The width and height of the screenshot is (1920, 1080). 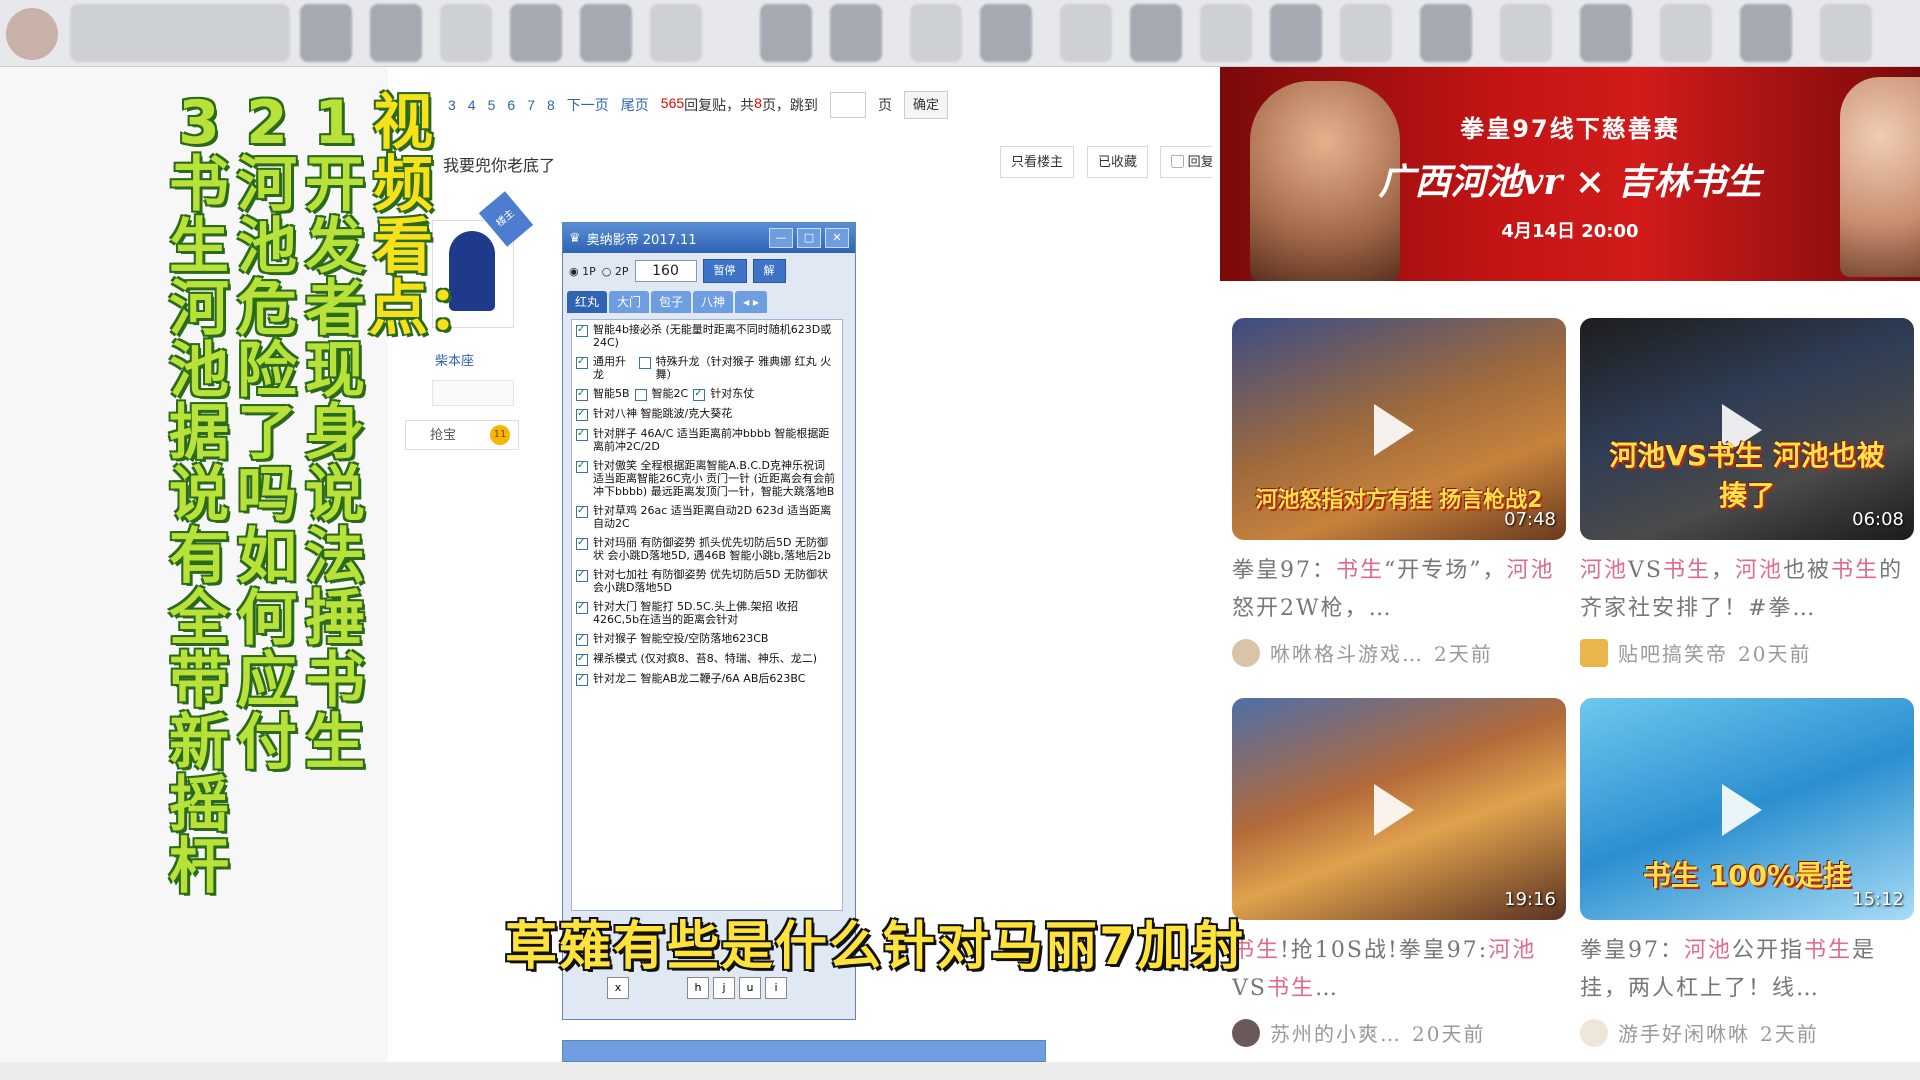 I want to click on page-link: 6, so click(x=511, y=105).